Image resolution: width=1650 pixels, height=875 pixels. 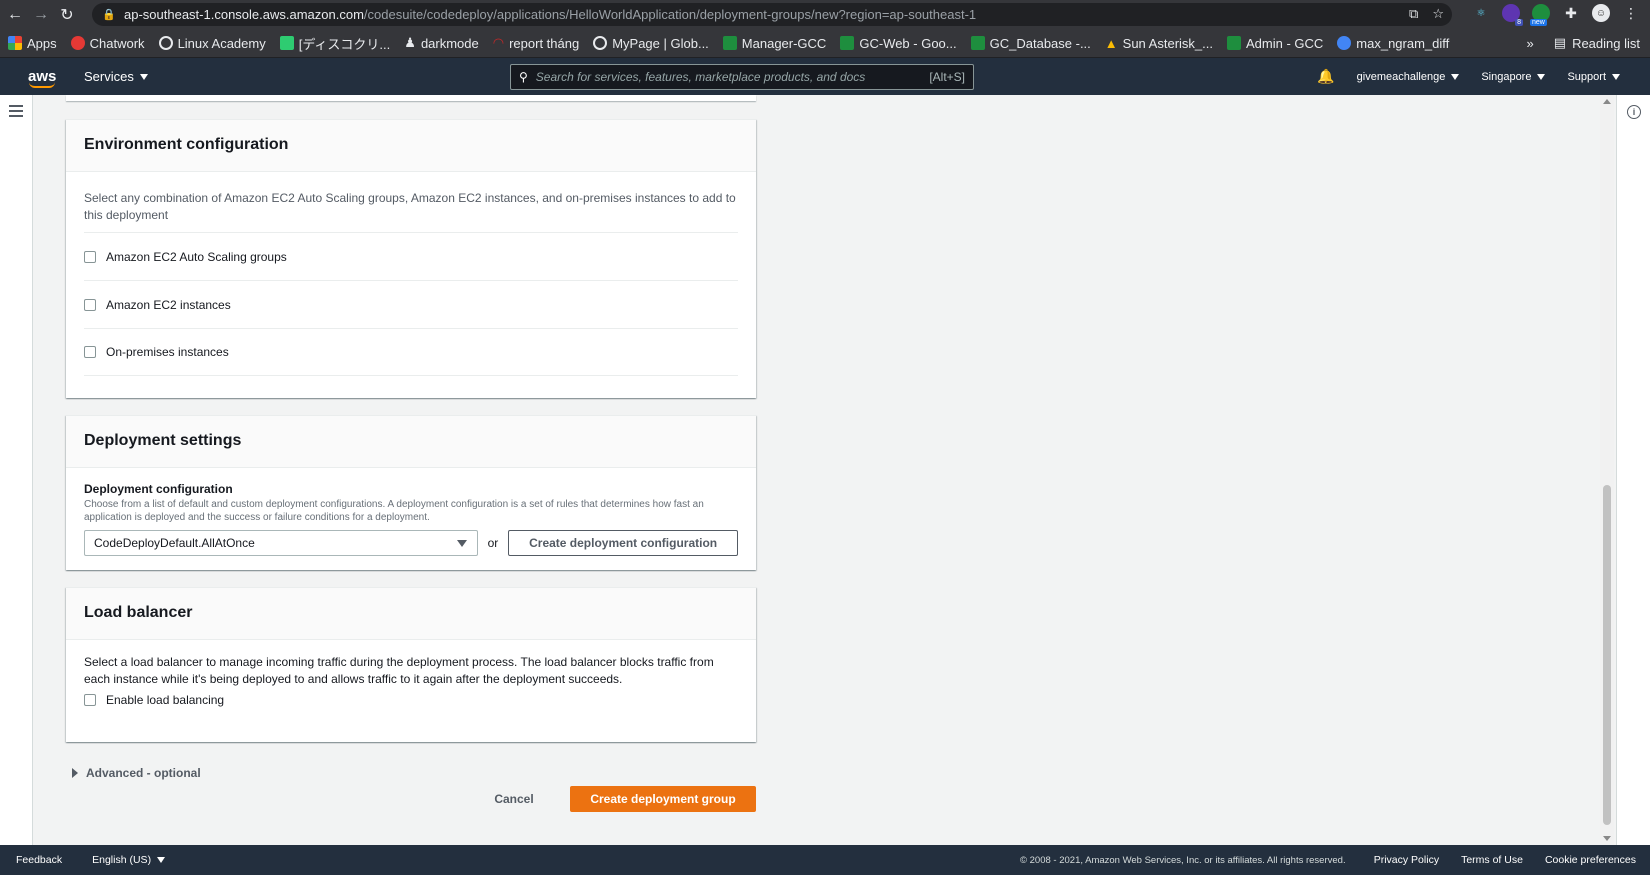 What do you see at coordinates (1571, 13) in the screenshot?
I see `puzzle-icon: ✚` at bounding box center [1571, 13].